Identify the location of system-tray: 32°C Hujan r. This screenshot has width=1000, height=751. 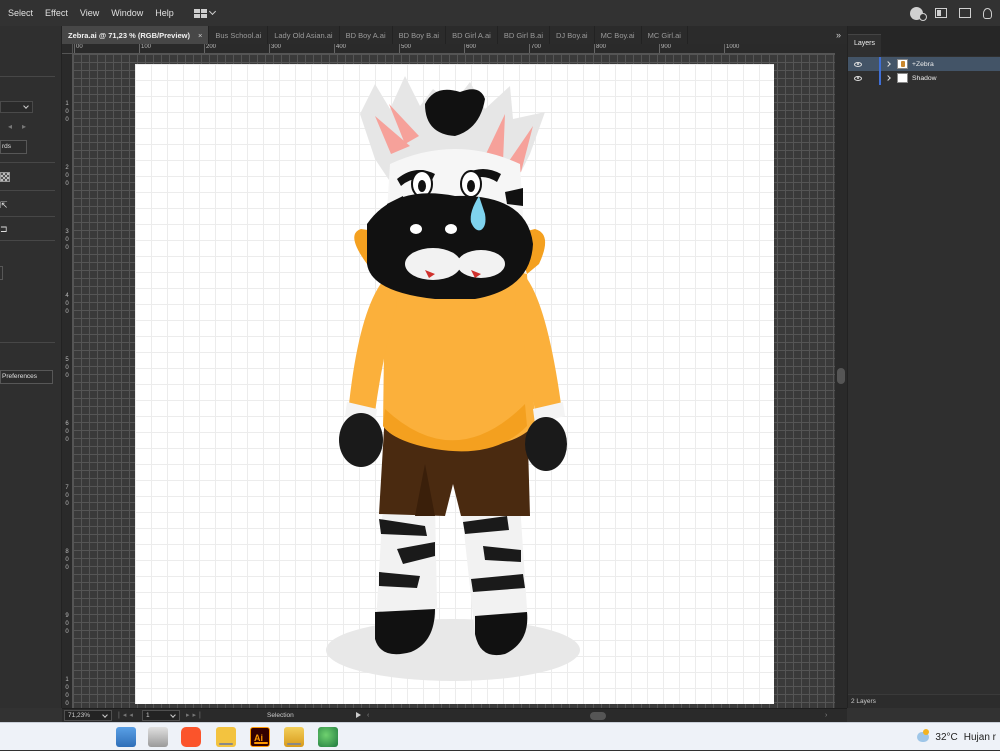
(958, 737).